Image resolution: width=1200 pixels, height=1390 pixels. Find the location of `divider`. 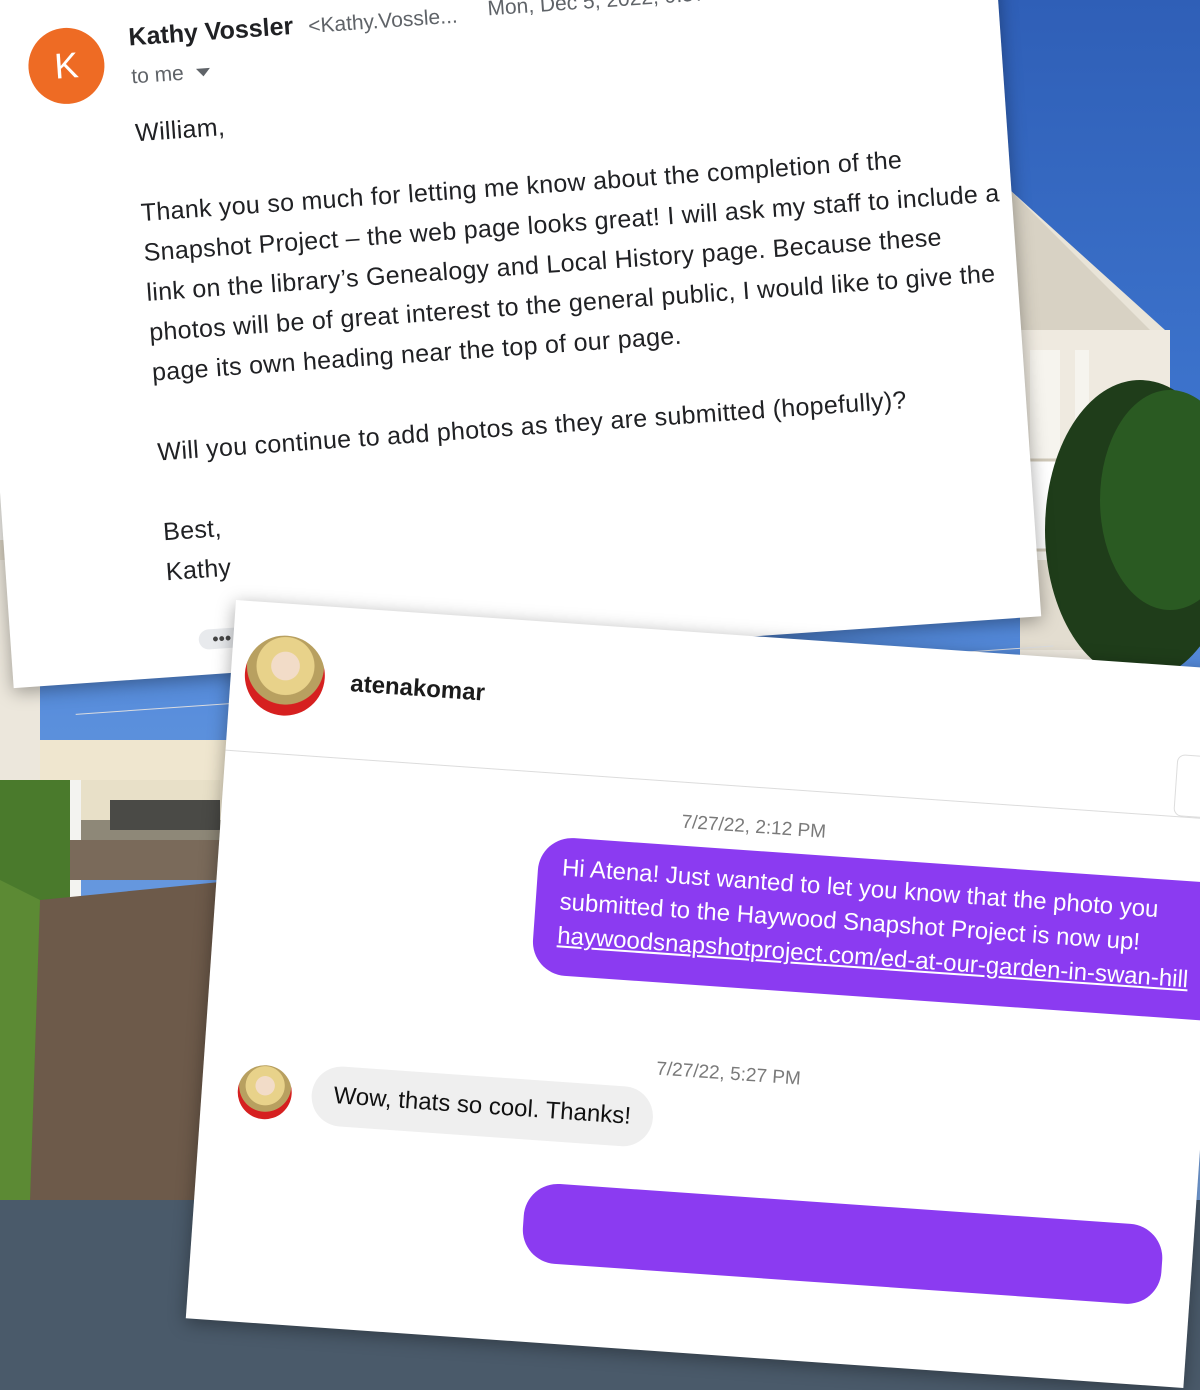

divider is located at coordinates (712, 785).